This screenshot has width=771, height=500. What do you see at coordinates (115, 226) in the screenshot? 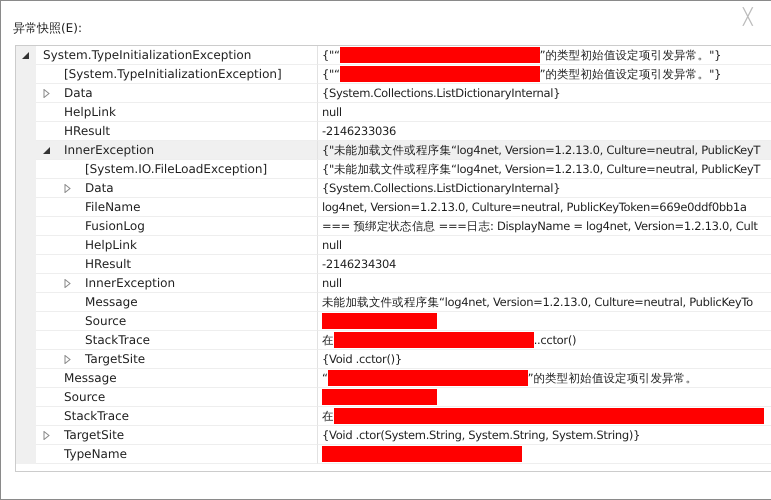
I see `property-name: FusionLog` at bounding box center [115, 226].